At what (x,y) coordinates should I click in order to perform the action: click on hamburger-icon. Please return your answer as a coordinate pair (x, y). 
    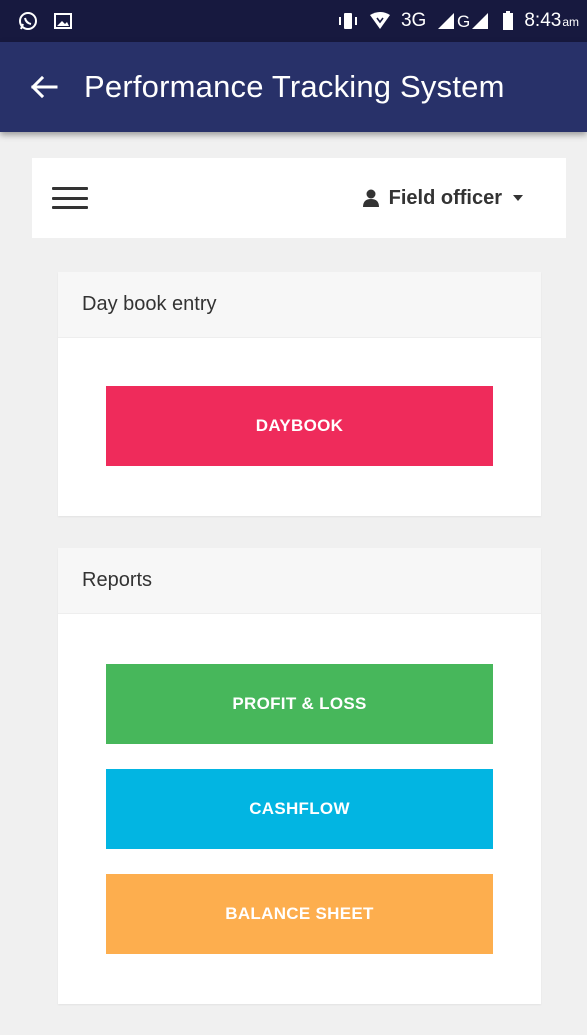
    Looking at the image, I should click on (70, 198).